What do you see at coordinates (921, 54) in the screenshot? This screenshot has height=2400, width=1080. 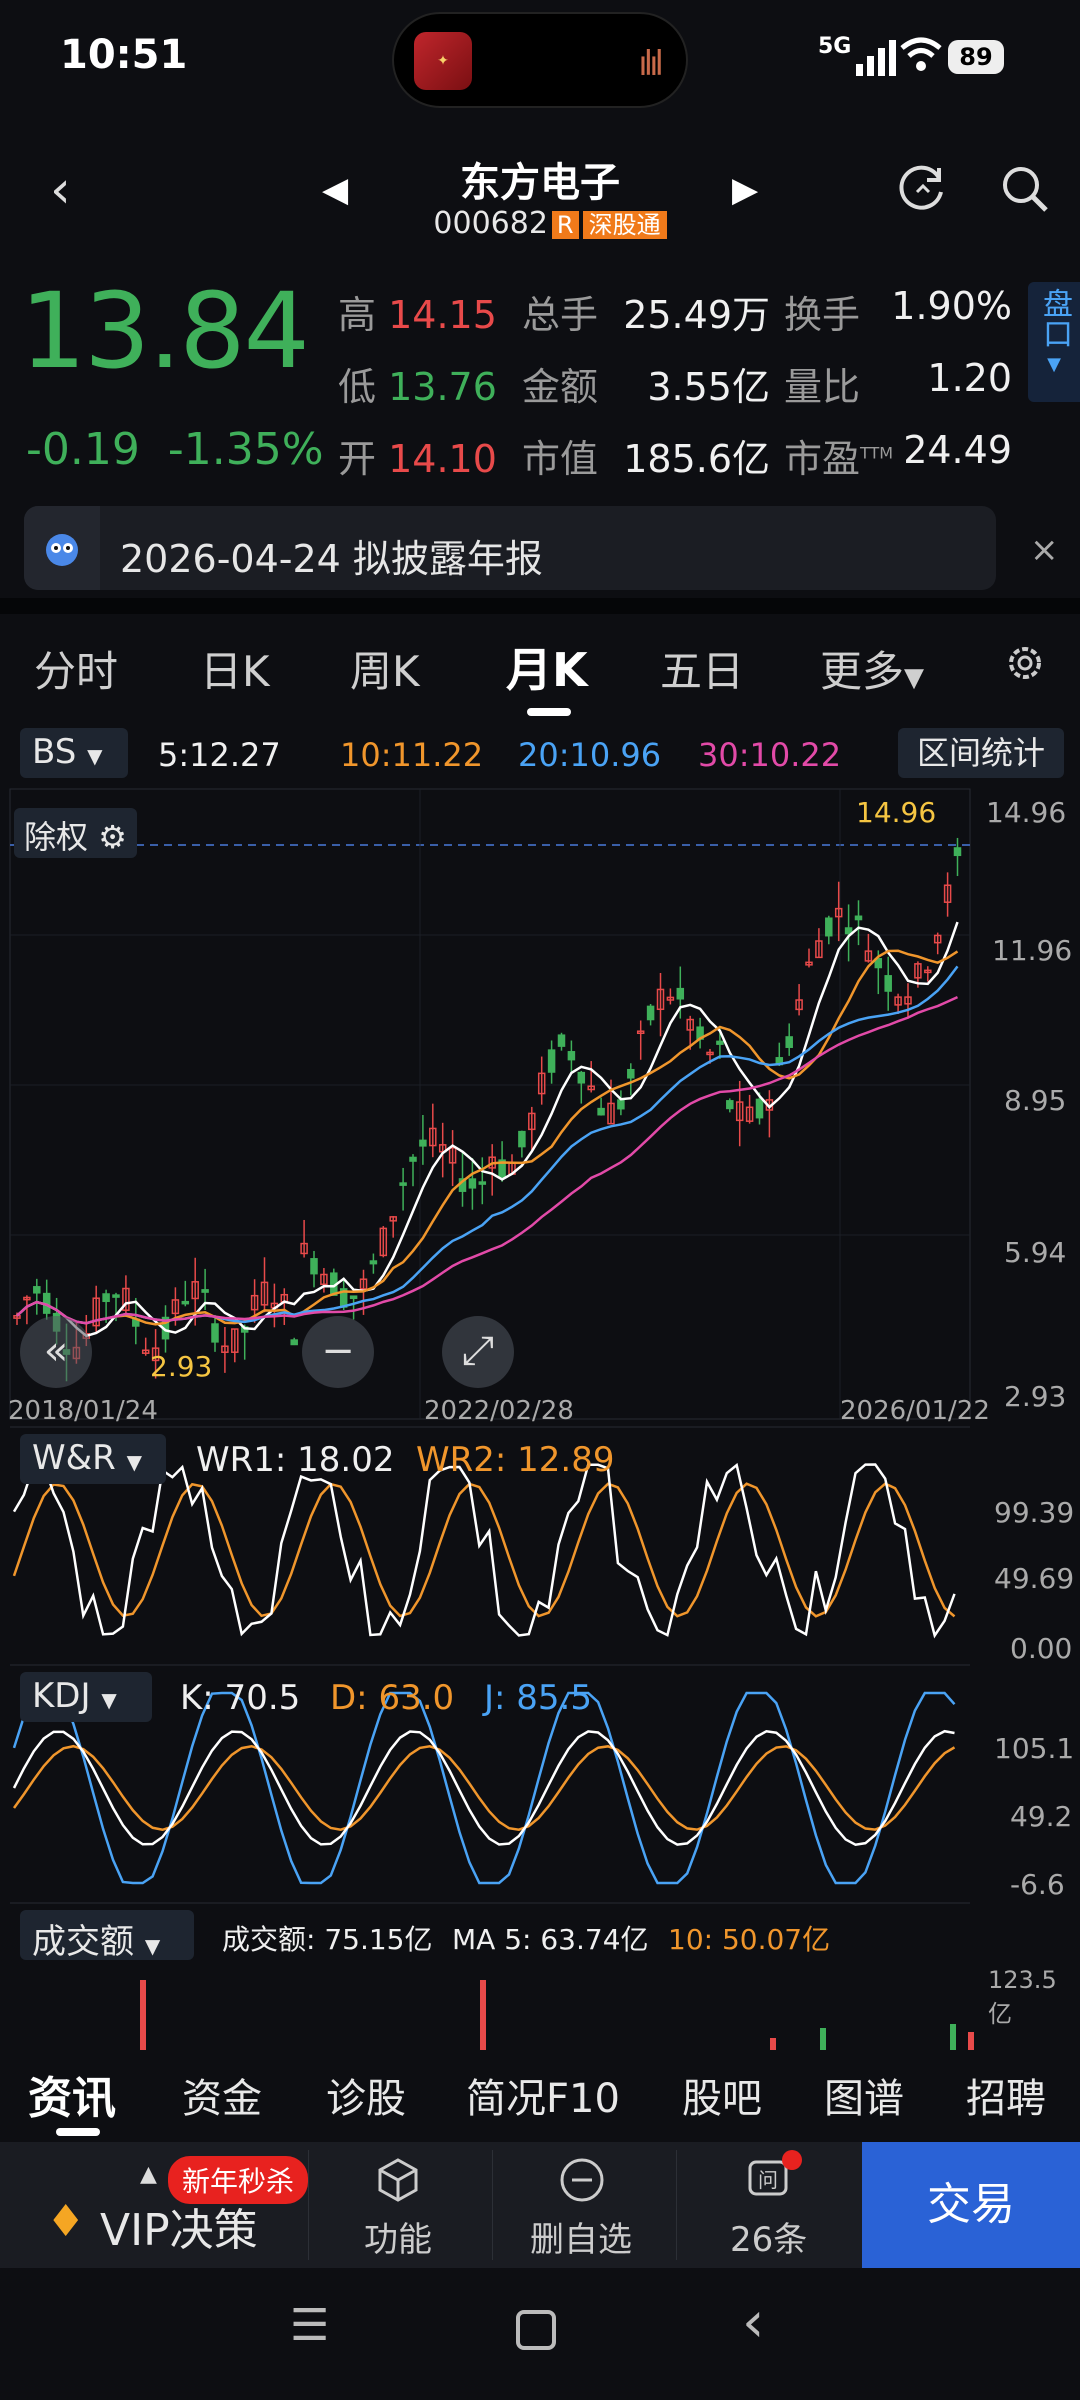 I see `wifi-icon` at bounding box center [921, 54].